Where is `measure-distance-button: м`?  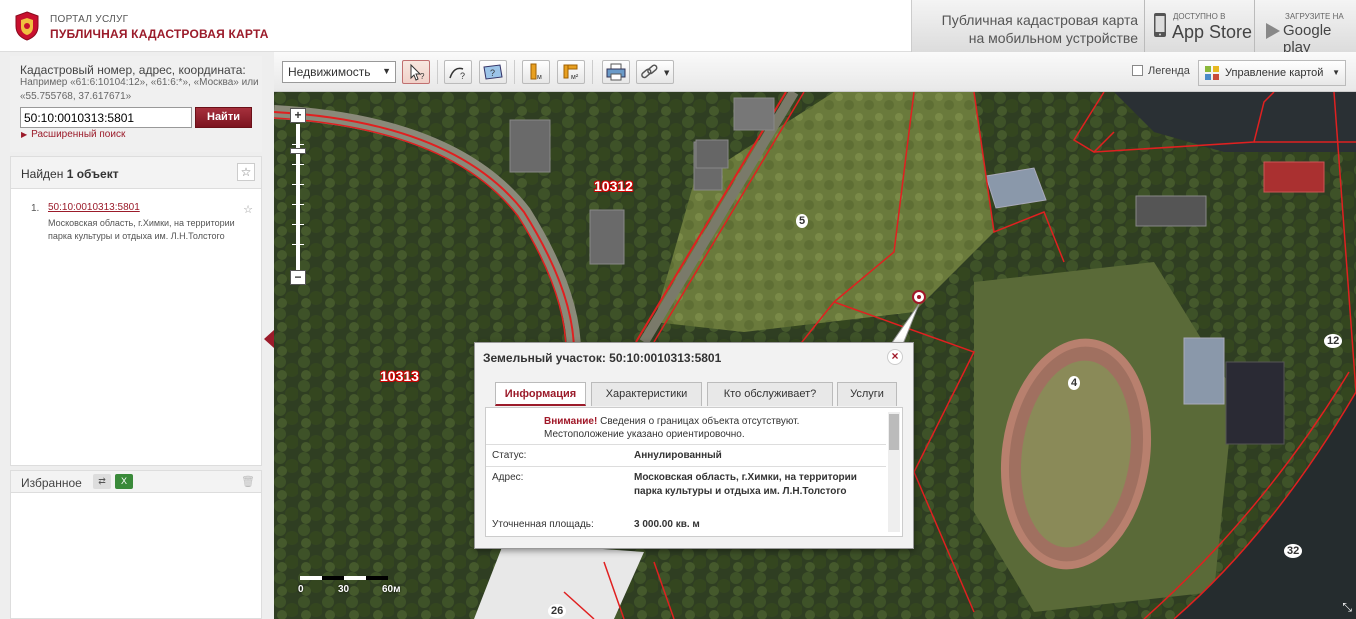 measure-distance-button: м is located at coordinates (536, 72).